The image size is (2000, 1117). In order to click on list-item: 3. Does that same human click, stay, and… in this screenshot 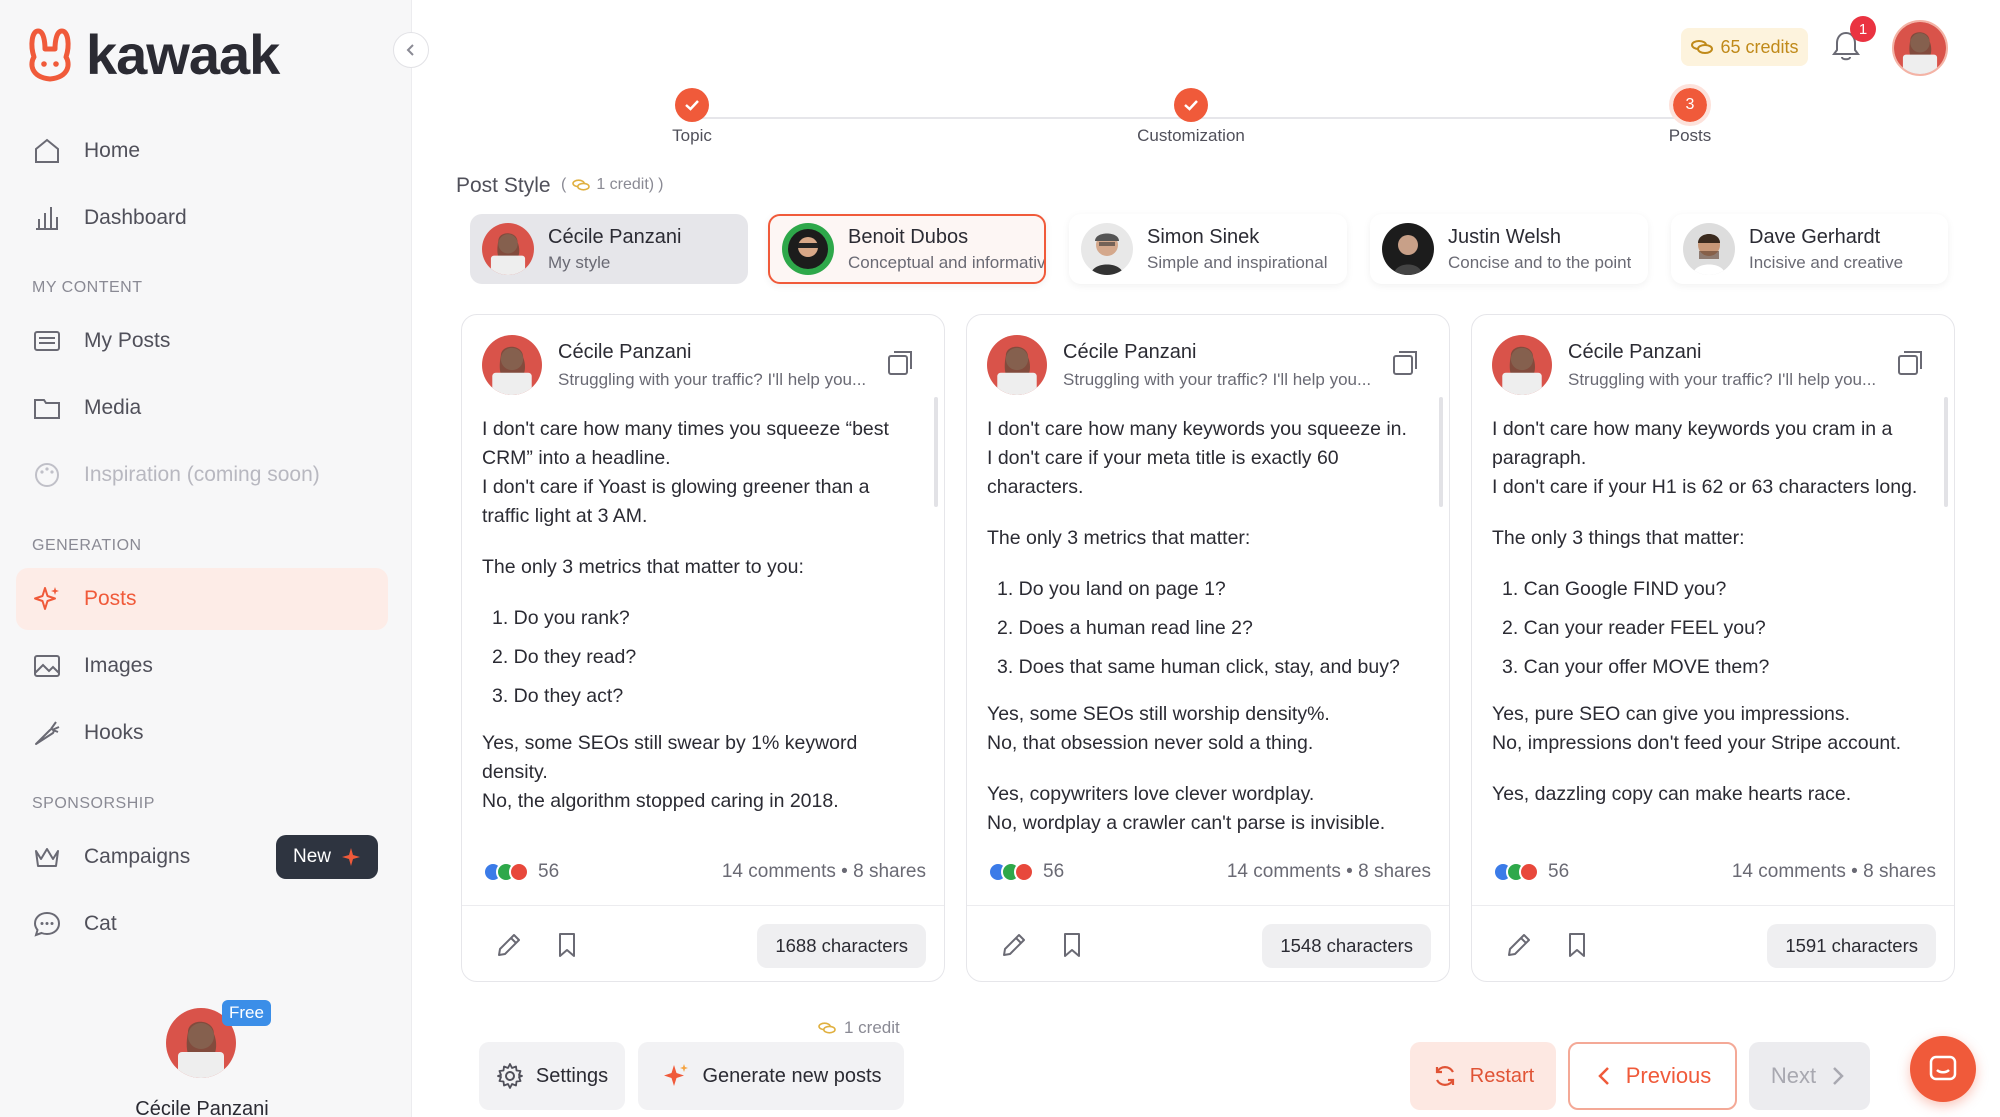, I will do `click(1198, 667)`.